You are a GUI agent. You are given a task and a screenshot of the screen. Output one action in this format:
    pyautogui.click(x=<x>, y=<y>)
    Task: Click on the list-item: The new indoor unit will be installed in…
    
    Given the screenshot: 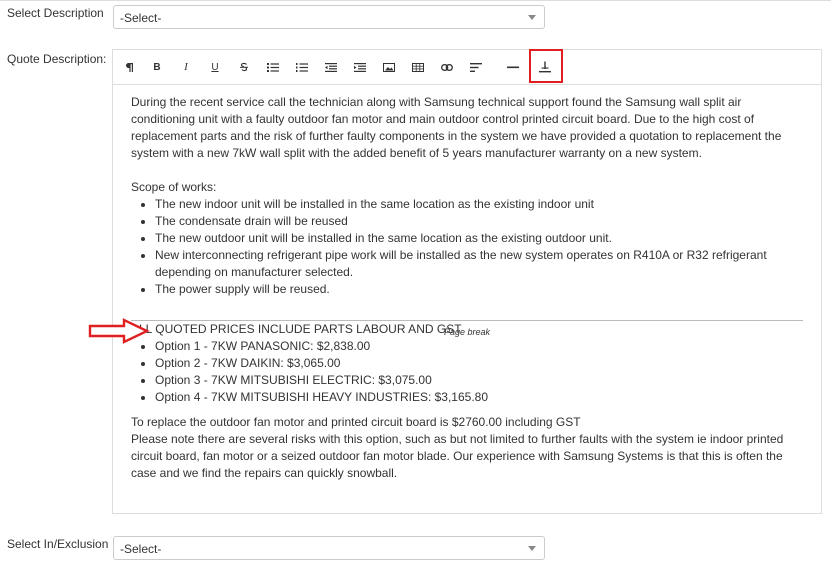 What is the action you would take?
    pyautogui.click(x=479, y=204)
    